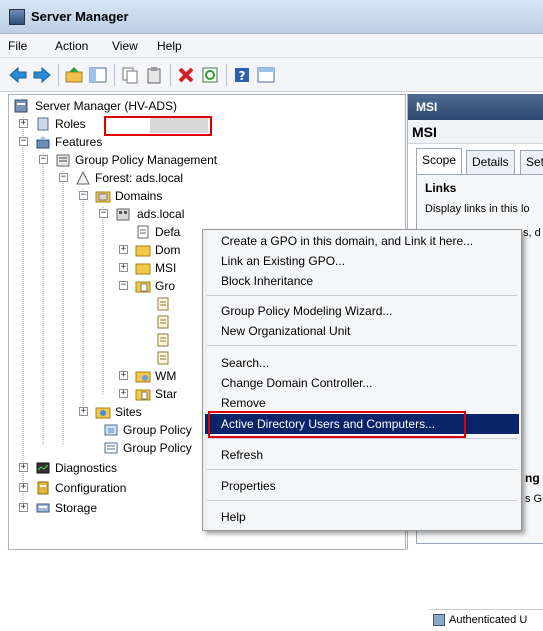 The image size is (543, 631). I want to click on gpo-link-icon, so click(143, 232).